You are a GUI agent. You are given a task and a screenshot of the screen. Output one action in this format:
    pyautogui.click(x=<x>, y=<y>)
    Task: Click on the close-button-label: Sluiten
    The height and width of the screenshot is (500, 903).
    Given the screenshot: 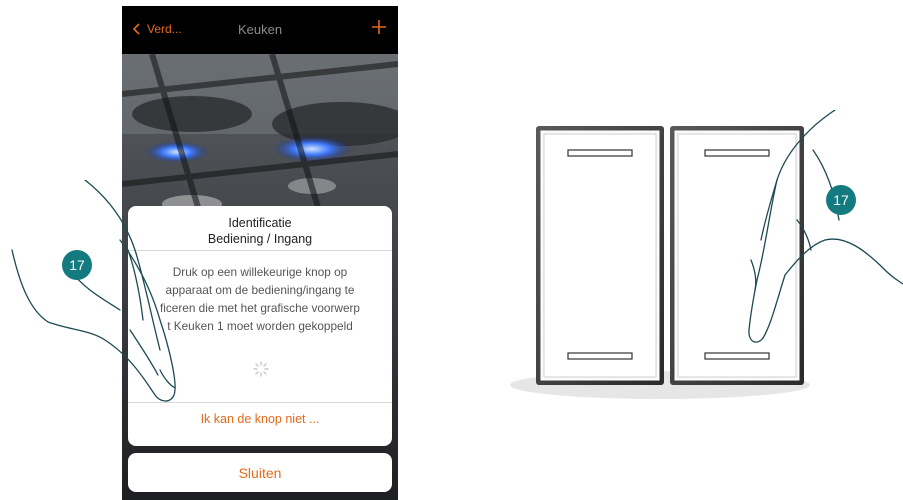 What is the action you would take?
    pyautogui.click(x=260, y=472)
    